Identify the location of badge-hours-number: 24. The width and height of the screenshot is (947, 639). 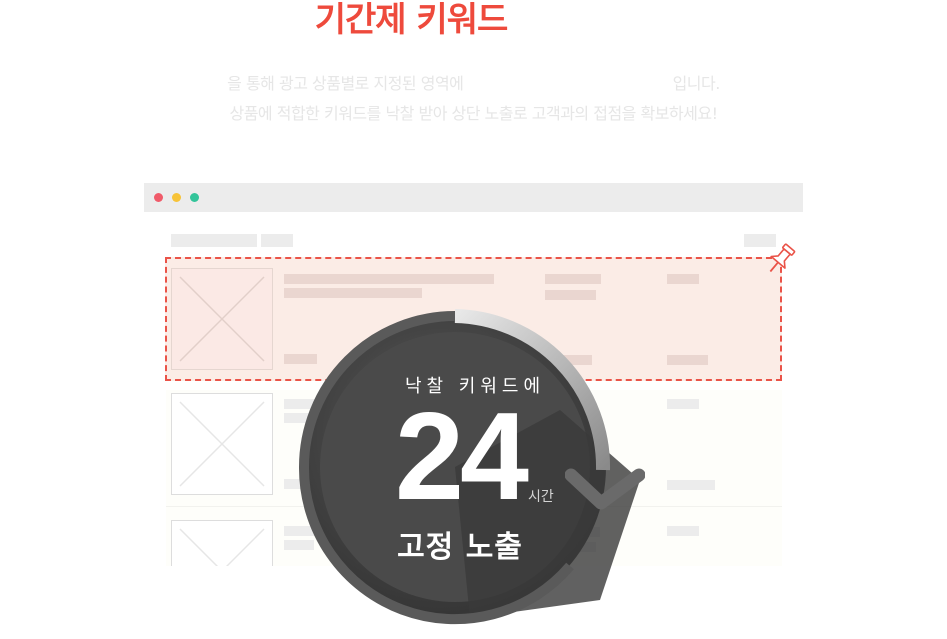
(462, 457).